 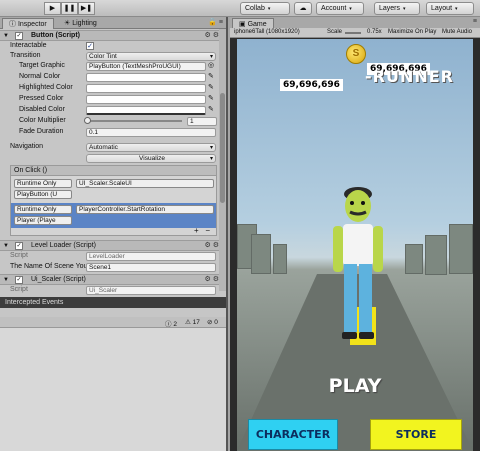 I want to click on navigation-dropdown: Automatic, so click(x=151, y=147).